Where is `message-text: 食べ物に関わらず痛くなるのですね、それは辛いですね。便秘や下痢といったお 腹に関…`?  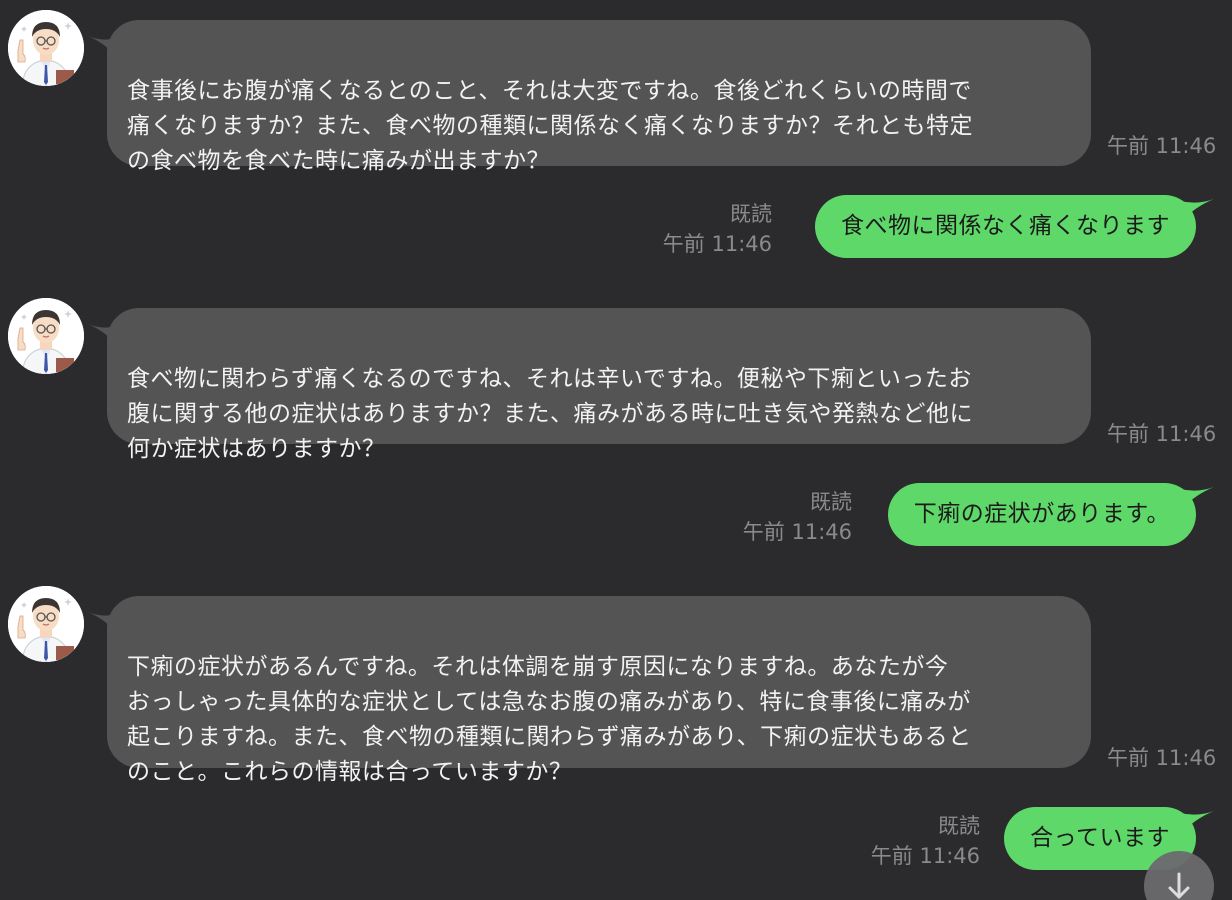 message-text: 食べ物に関わらず痛くなるのですね、それは辛いですね。便秘や下痢といったお 腹に関… is located at coordinates (550, 414).